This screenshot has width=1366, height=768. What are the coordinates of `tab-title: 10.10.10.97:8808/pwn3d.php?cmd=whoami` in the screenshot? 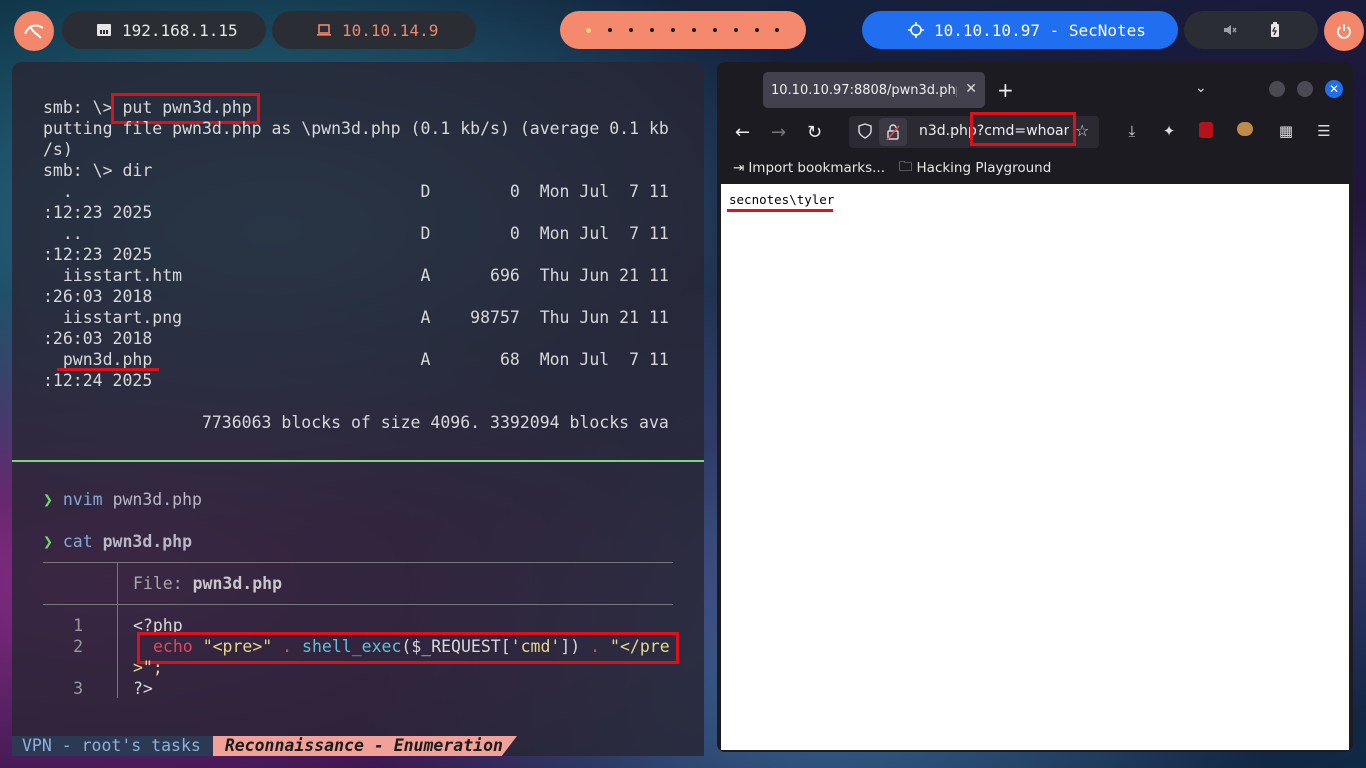 It's located at (864, 90).